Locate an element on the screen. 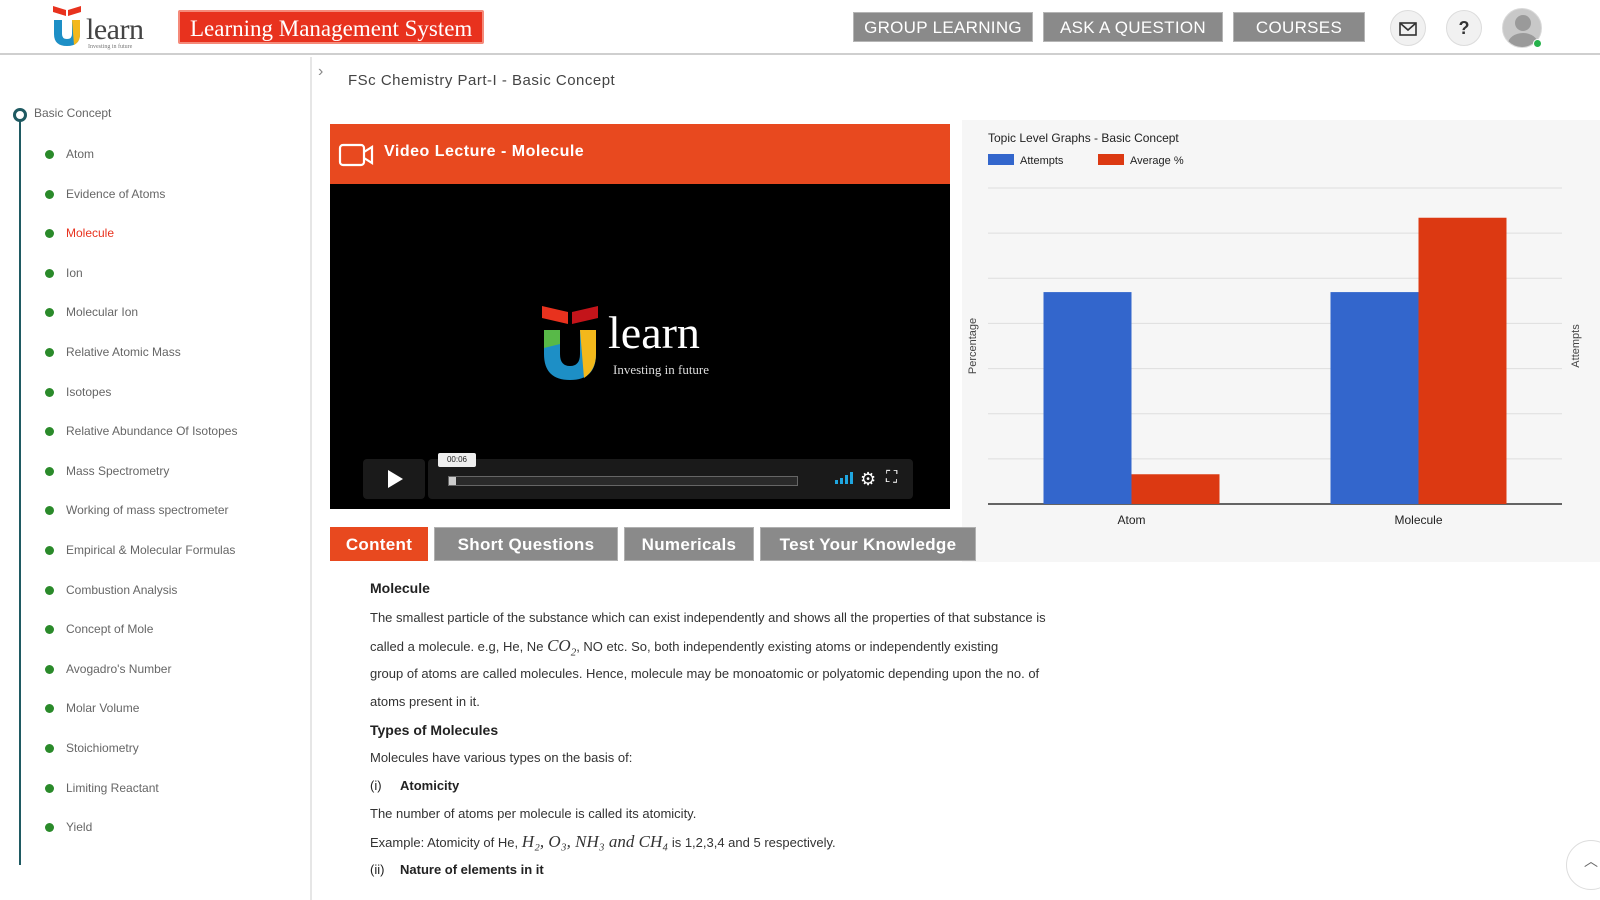  content-text: called a molecule. e.g, He, Ne is located at coordinates (457, 646).